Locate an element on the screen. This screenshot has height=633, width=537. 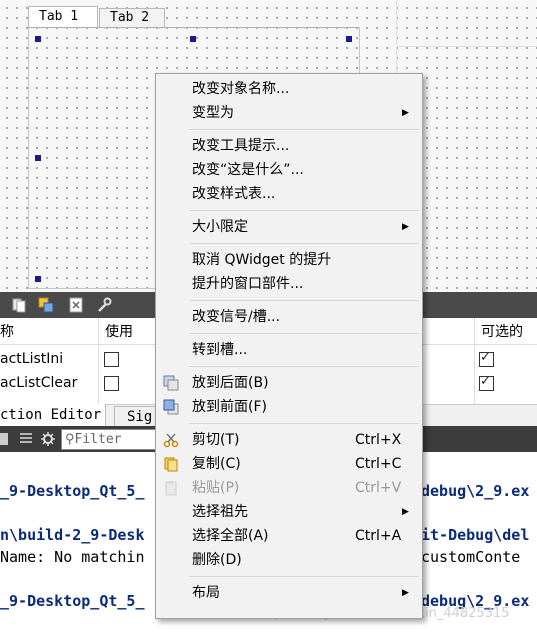
copy-action-icon is located at coordinates (46, 305).